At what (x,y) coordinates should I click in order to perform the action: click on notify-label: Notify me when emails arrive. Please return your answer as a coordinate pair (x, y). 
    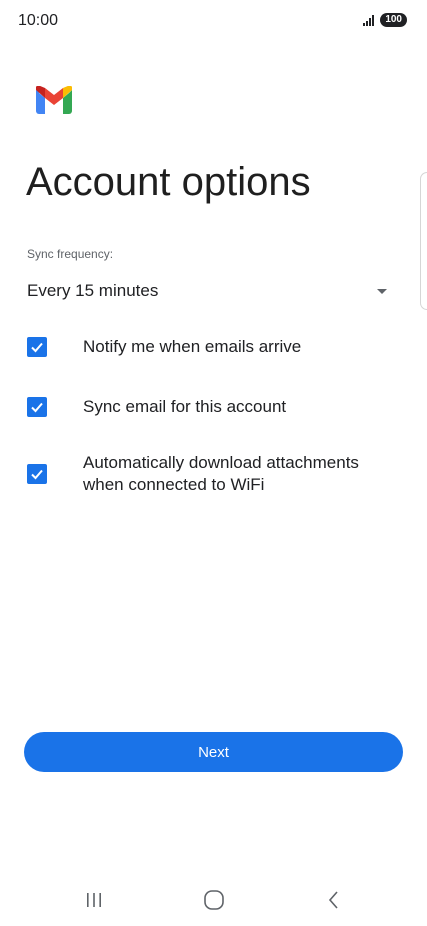
    Looking at the image, I should click on (192, 346).